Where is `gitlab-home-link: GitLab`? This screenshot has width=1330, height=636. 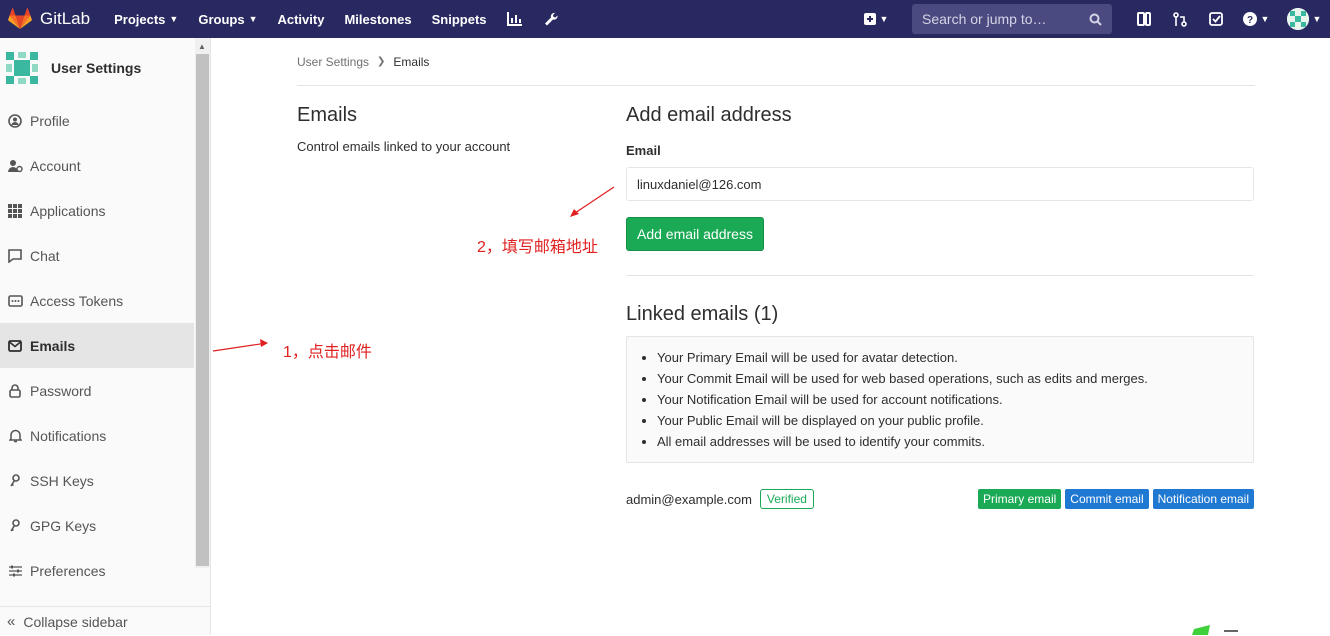
gitlab-home-link: GitLab is located at coordinates (45, 19).